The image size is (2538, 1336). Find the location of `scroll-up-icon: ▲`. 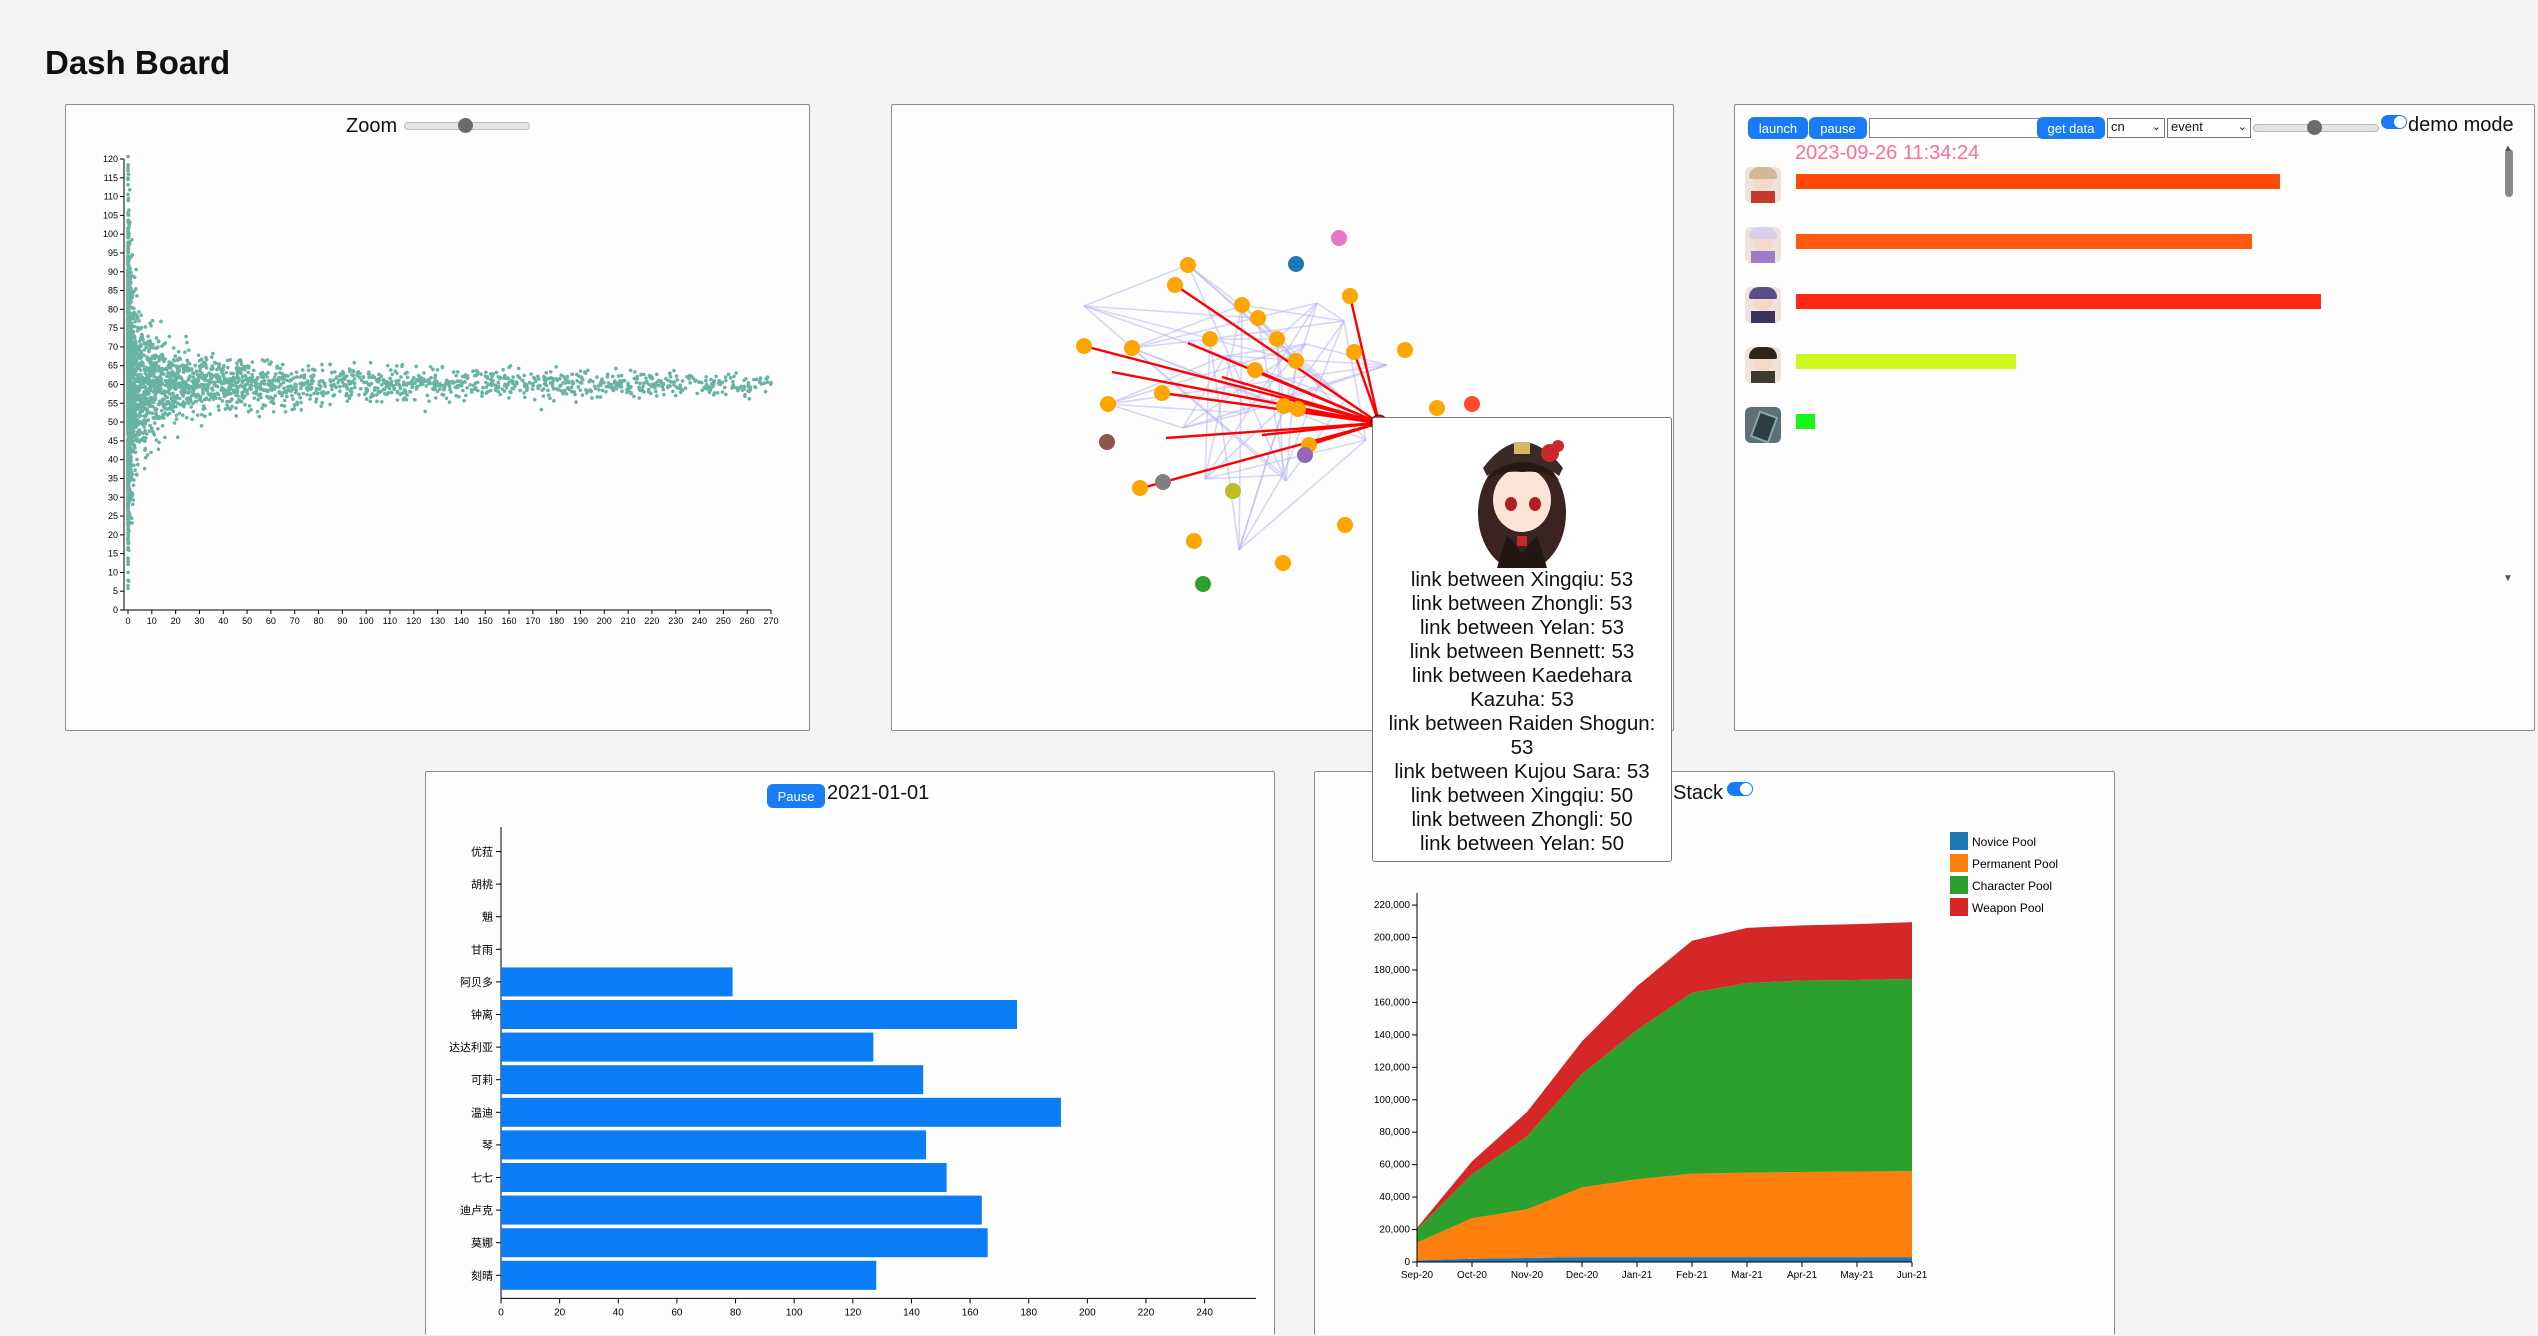

scroll-up-icon: ▲ is located at coordinates (2508, 148).